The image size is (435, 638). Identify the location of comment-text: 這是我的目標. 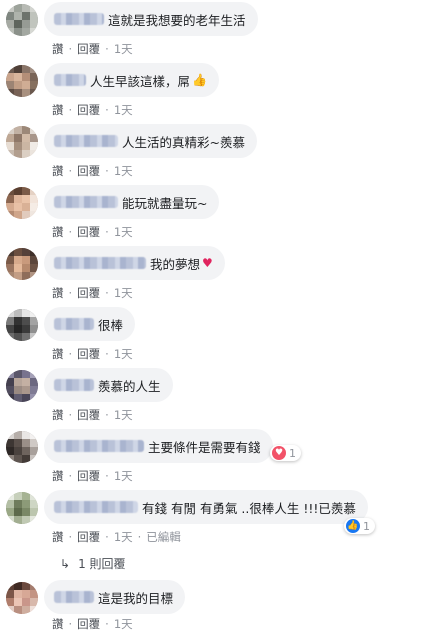
(136, 598).